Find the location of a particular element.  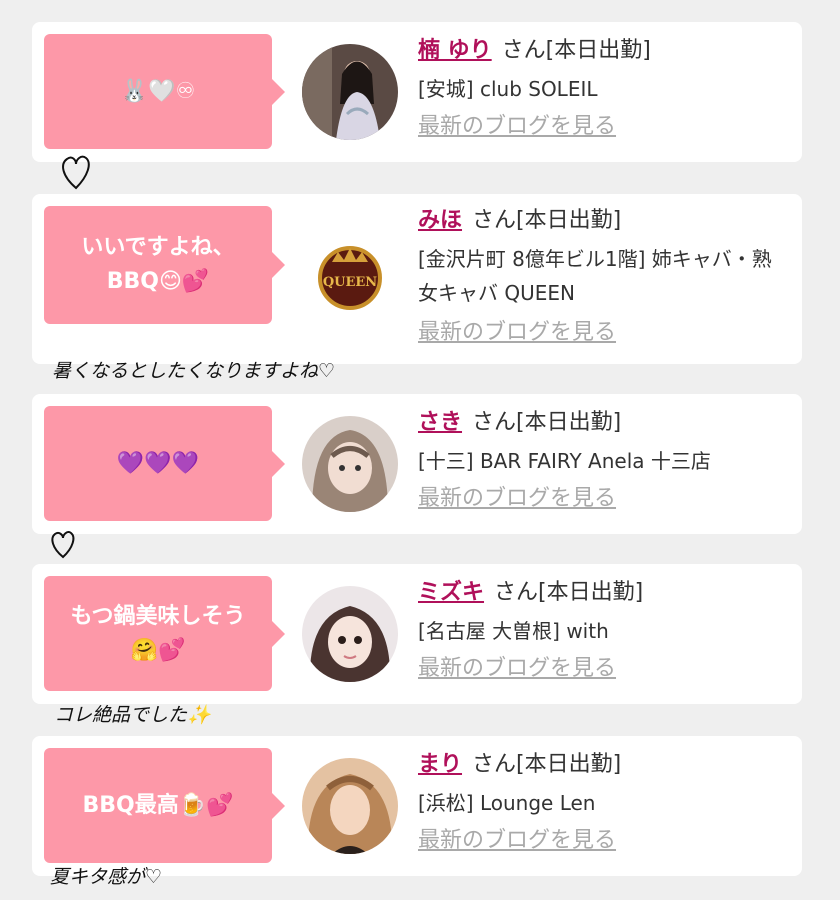

cast-name-link: さき is located at coordinates (440, 422).